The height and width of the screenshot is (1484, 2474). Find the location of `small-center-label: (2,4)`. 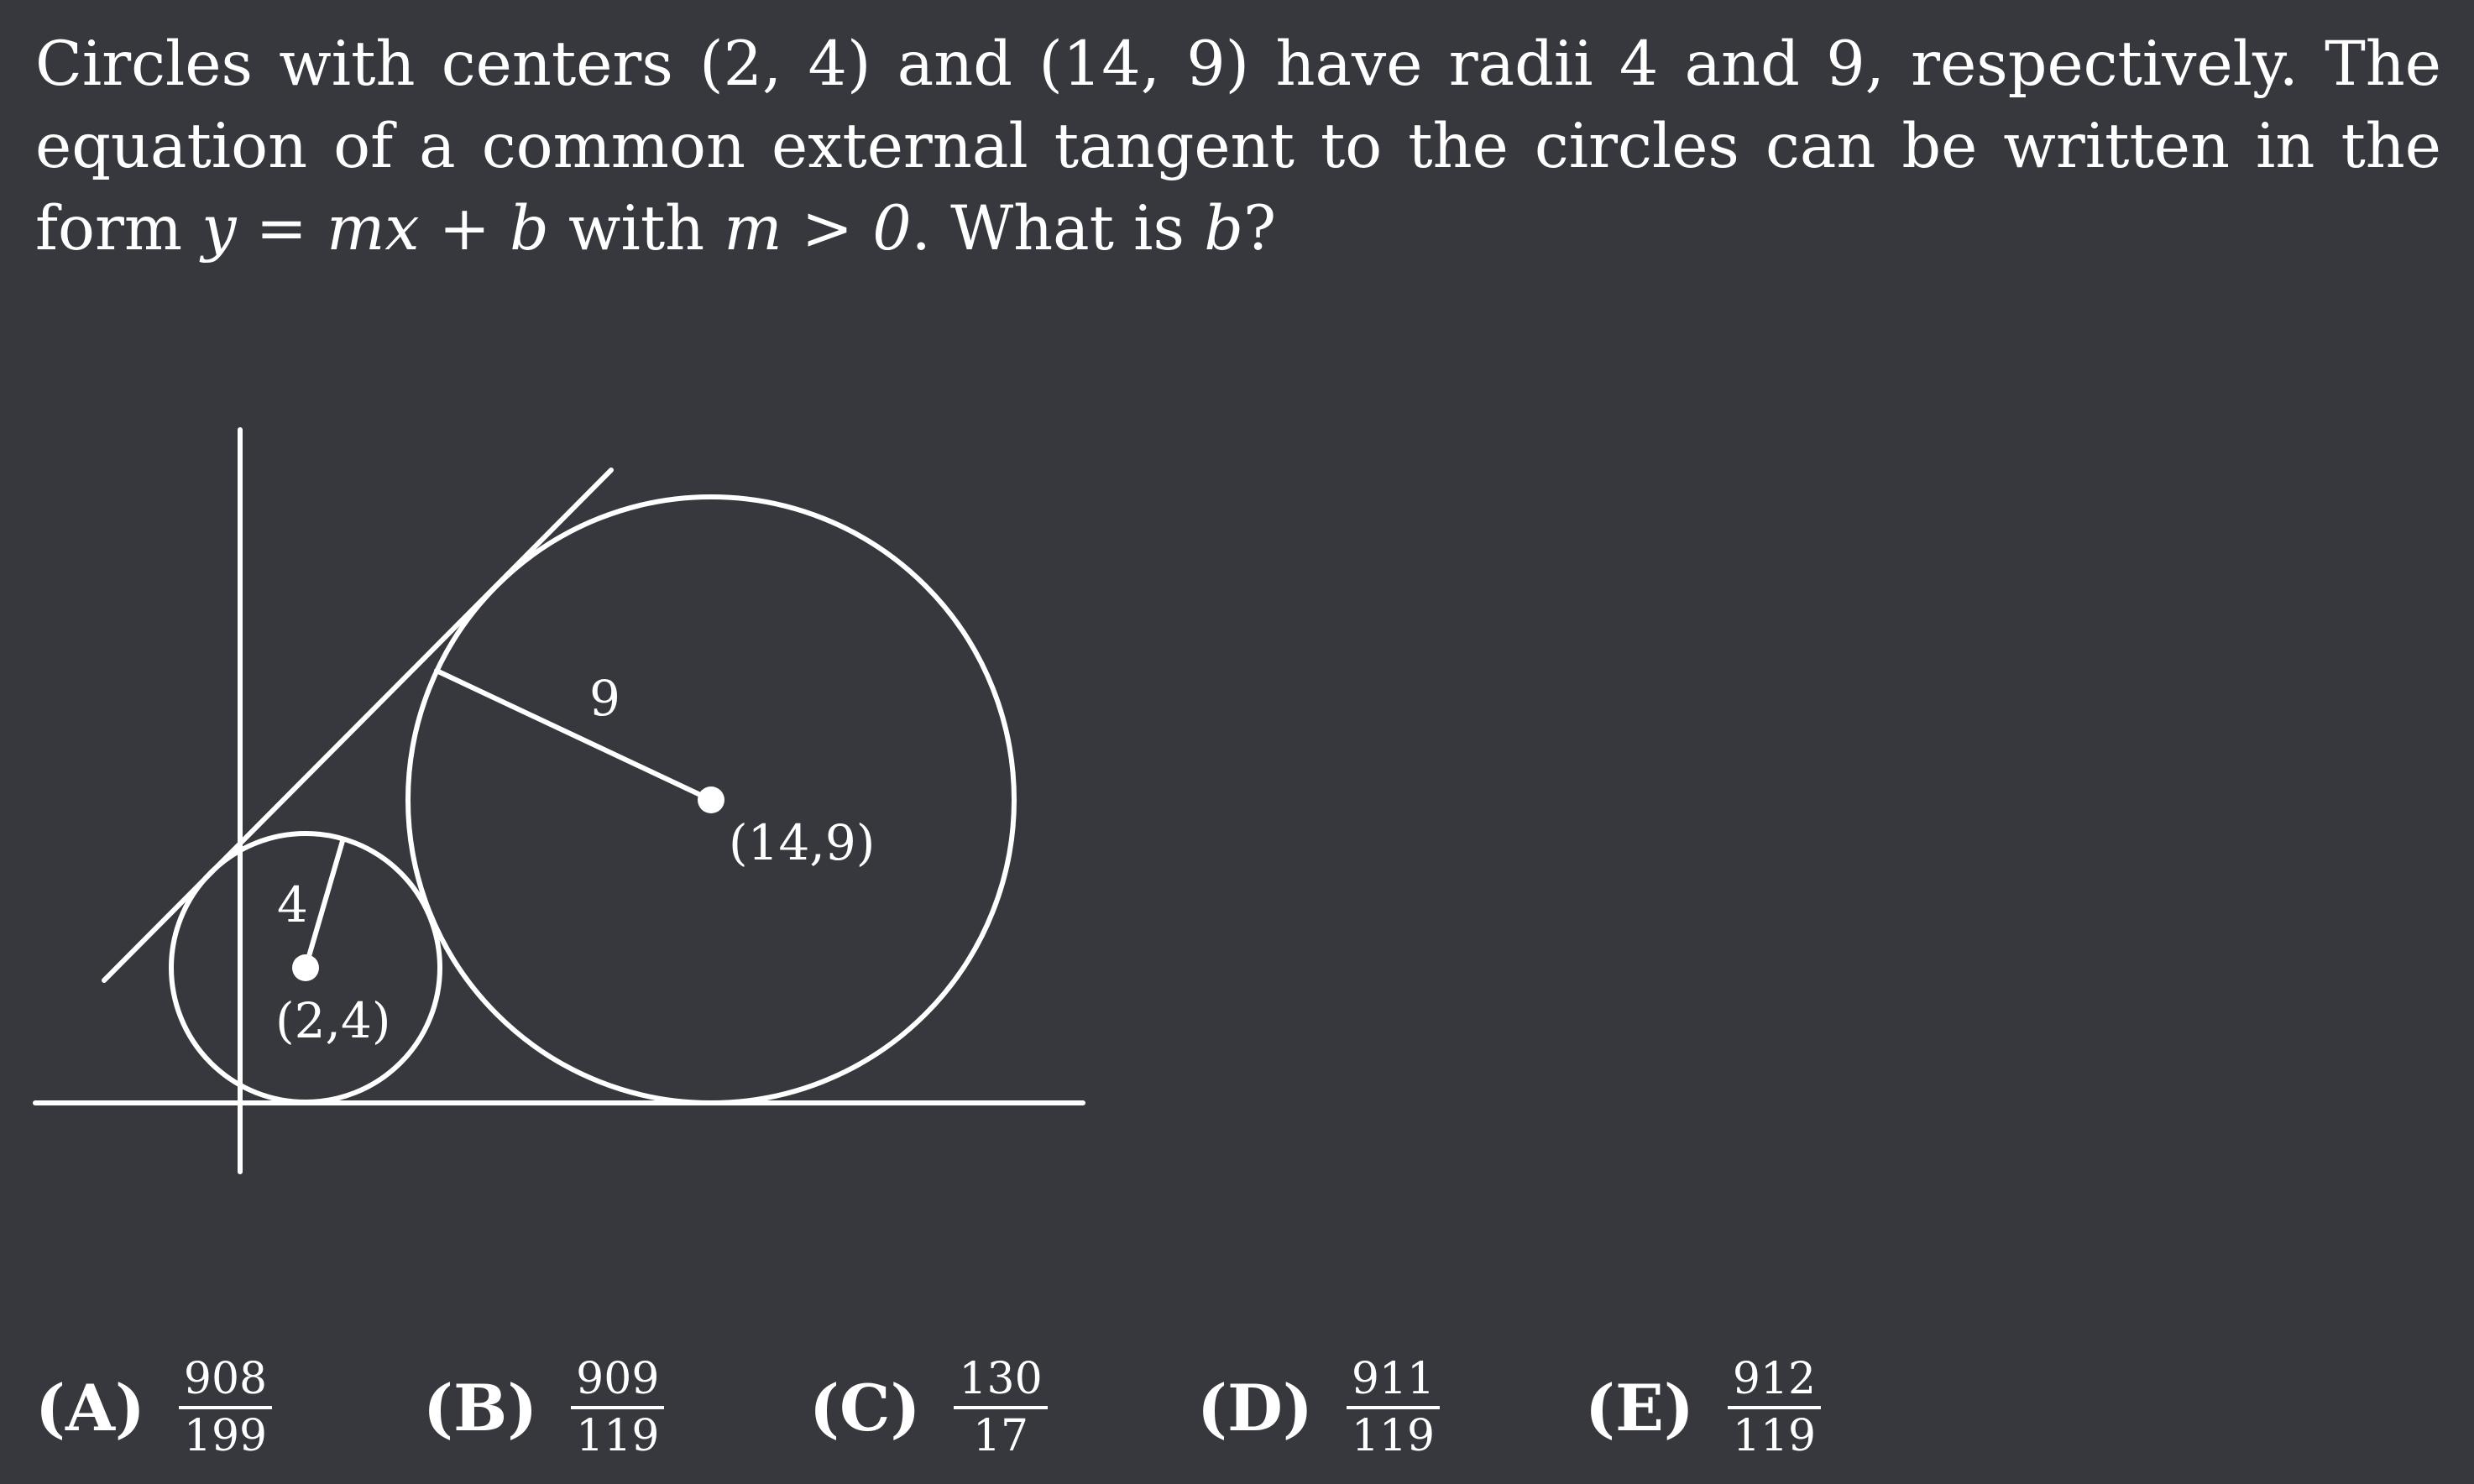

small-center-label: (2,4) is located at coordinates (333, 1020).